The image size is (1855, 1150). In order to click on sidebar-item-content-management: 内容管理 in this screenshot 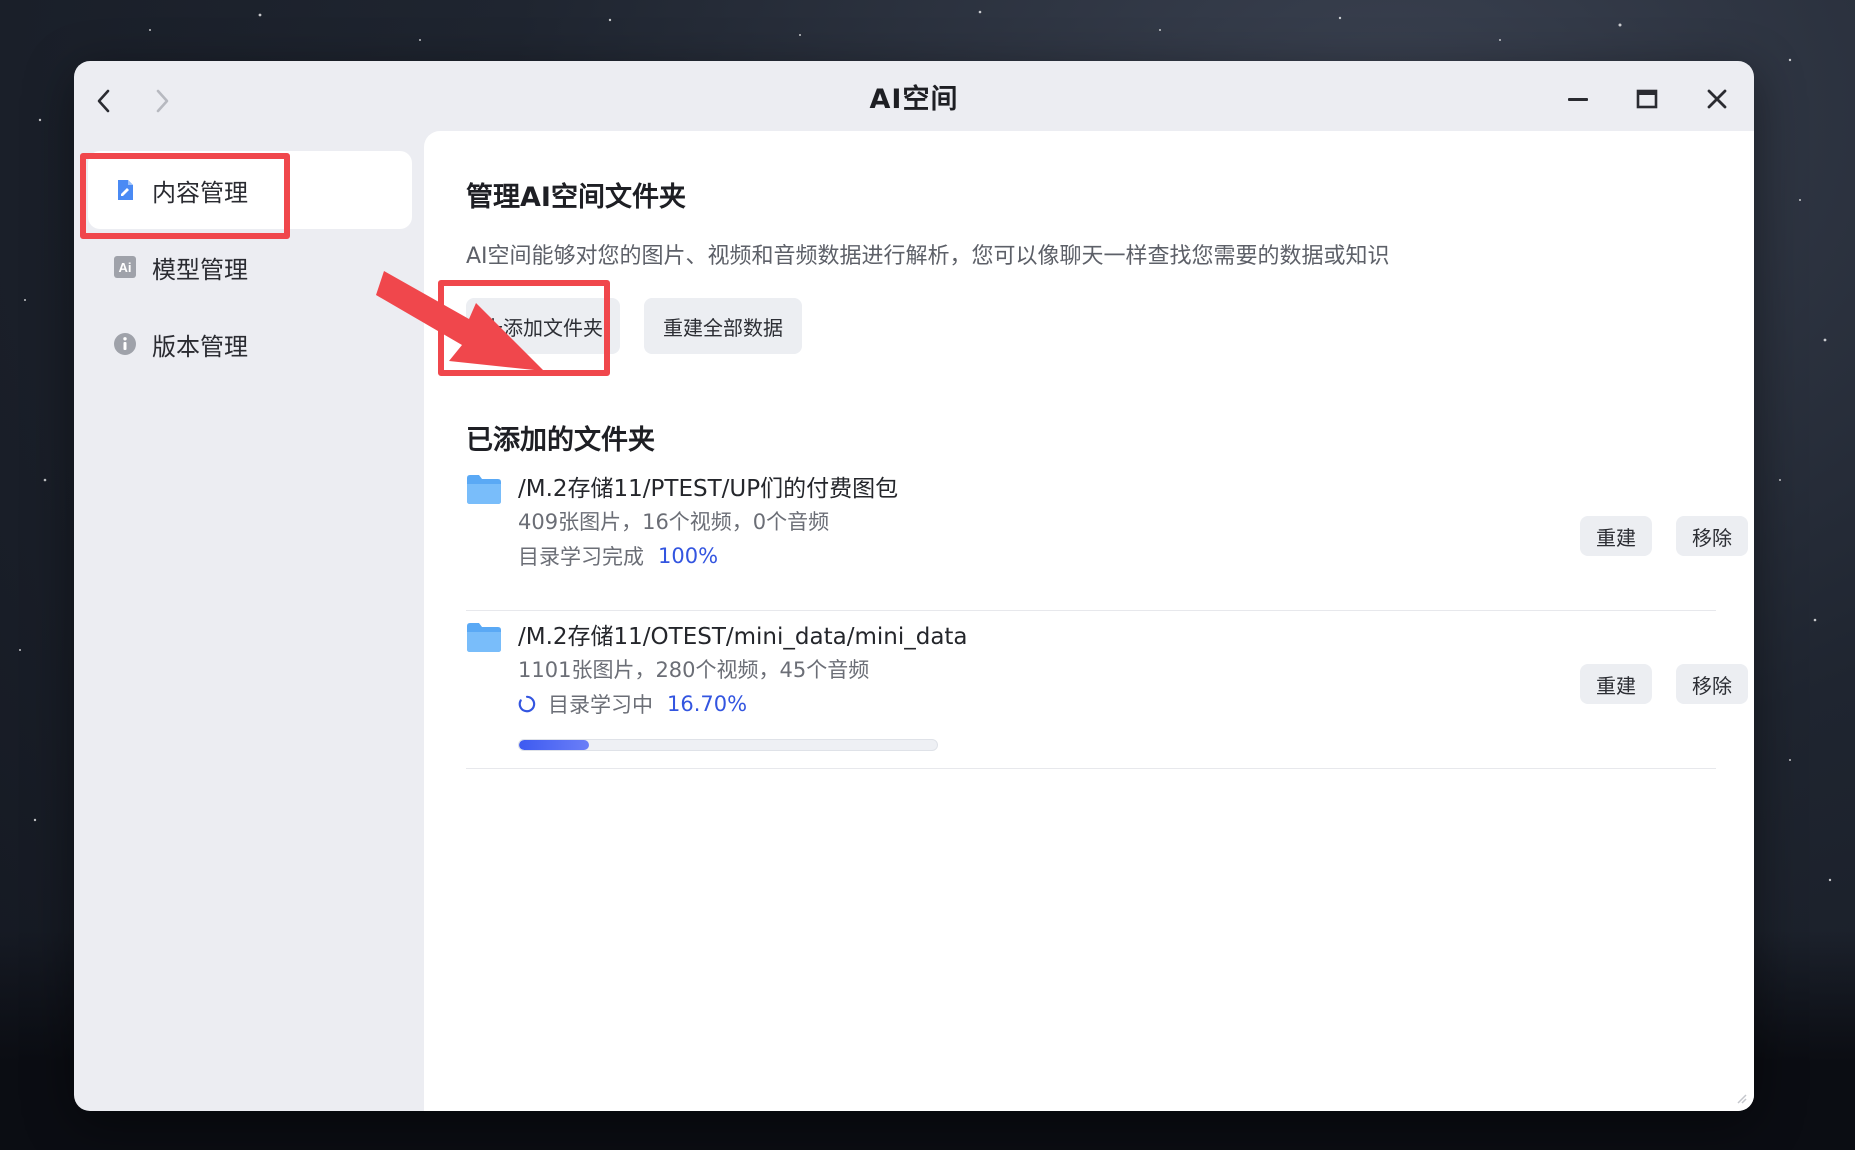, I will do `click(250, 190)`.